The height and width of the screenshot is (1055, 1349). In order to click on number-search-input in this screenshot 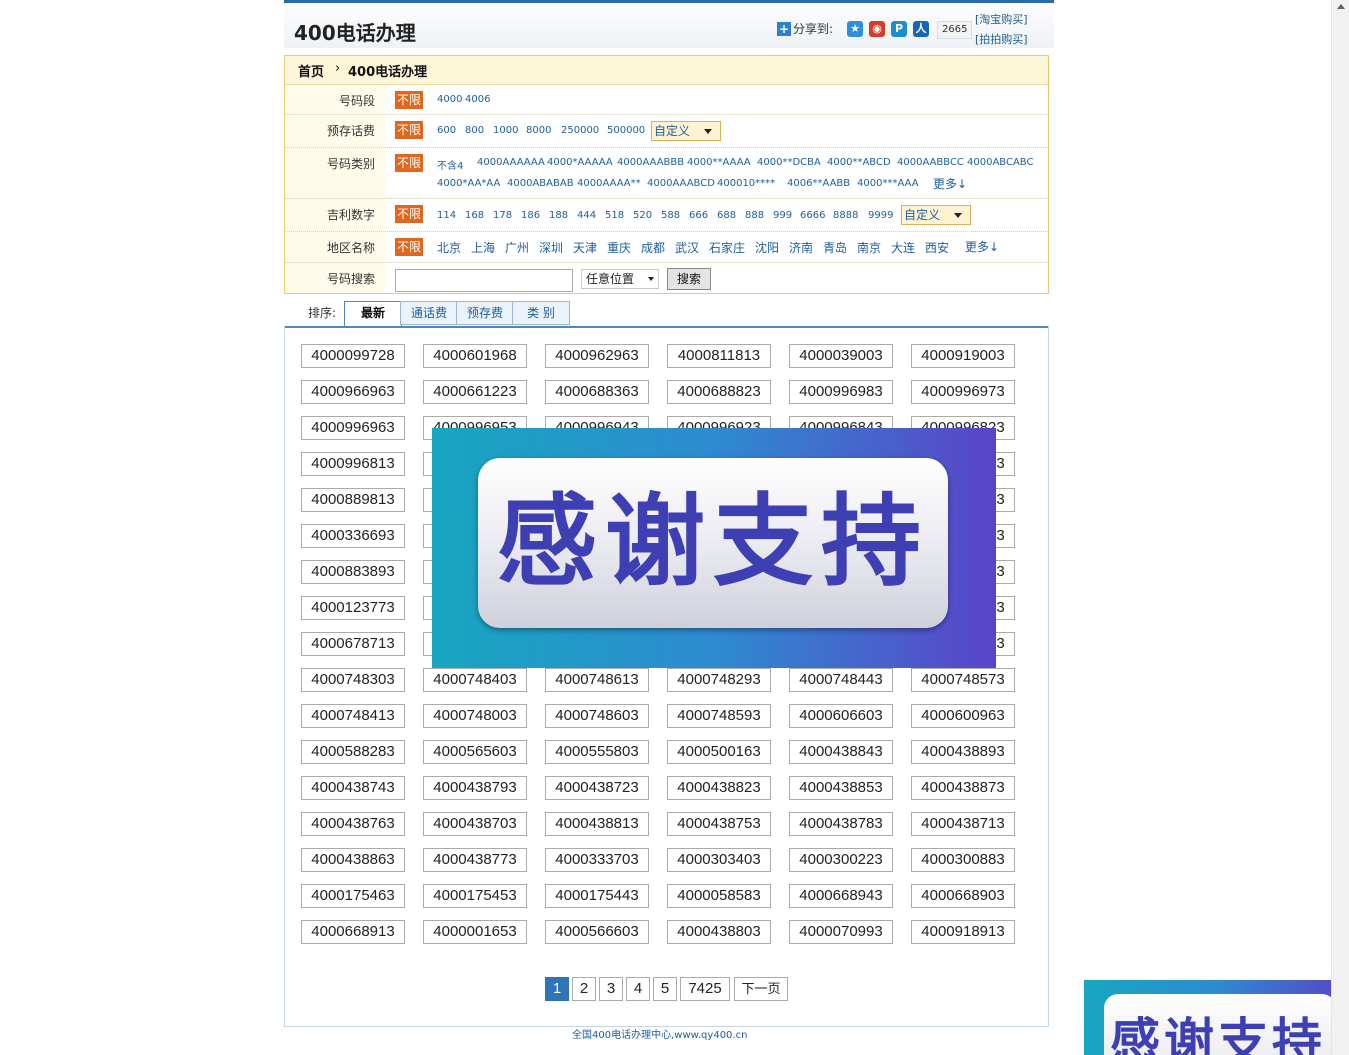, I will do `click(484, 280)`.